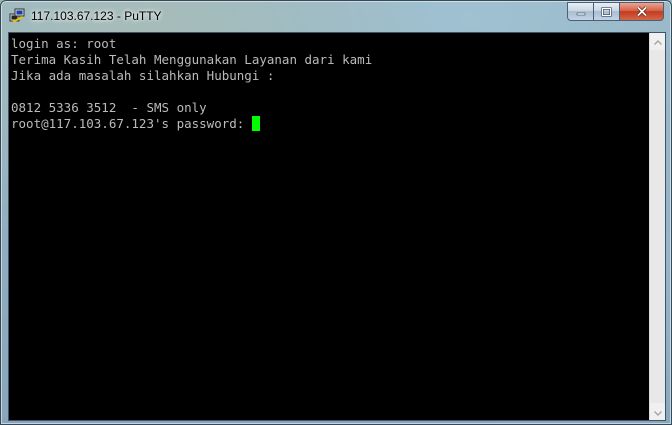 Image resolution: width=672 pixels, height=425 pixels. What do you see at coordinates (336, 16) in the screenshot?
I see `title-bar: 117.103.67.123 - PuTTY` at bounding box center [336, 16].